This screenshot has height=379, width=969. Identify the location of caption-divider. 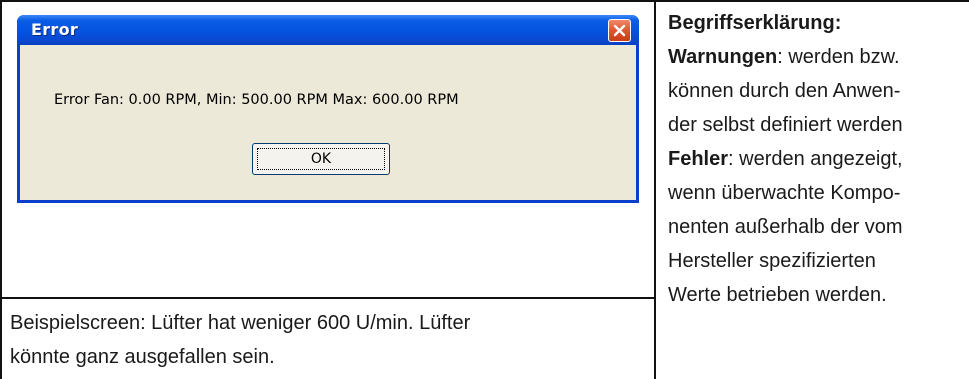
(328, 298).